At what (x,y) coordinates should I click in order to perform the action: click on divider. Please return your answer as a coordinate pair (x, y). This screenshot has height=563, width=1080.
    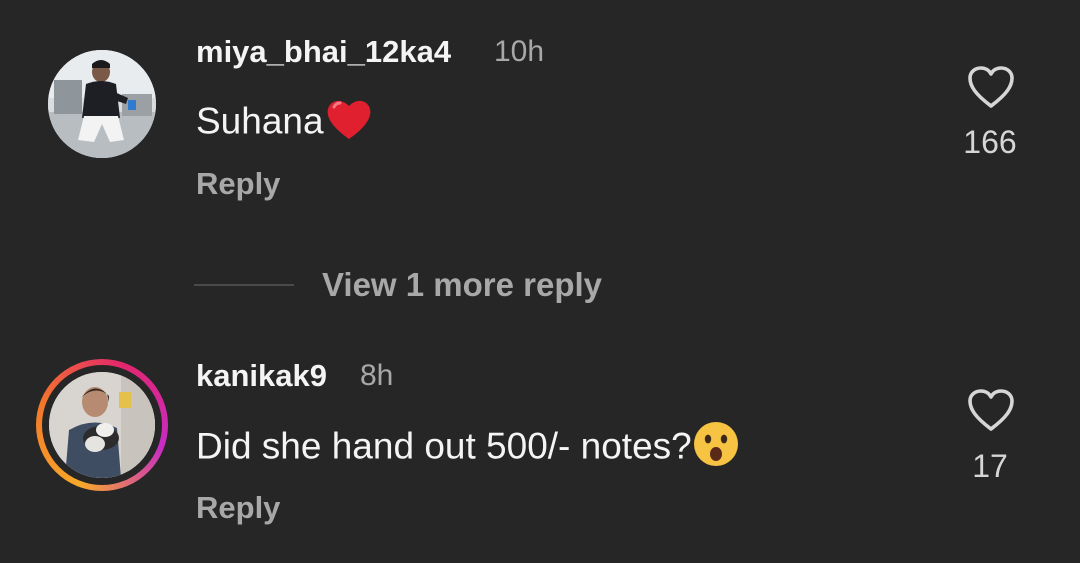
    Looking at the image, I should click on (244, 285).